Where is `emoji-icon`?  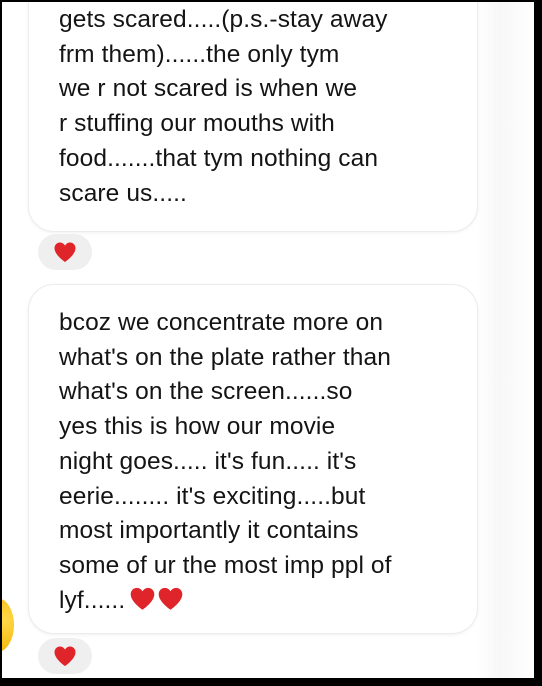
emoji-icon is located at coordinates (8, 625).